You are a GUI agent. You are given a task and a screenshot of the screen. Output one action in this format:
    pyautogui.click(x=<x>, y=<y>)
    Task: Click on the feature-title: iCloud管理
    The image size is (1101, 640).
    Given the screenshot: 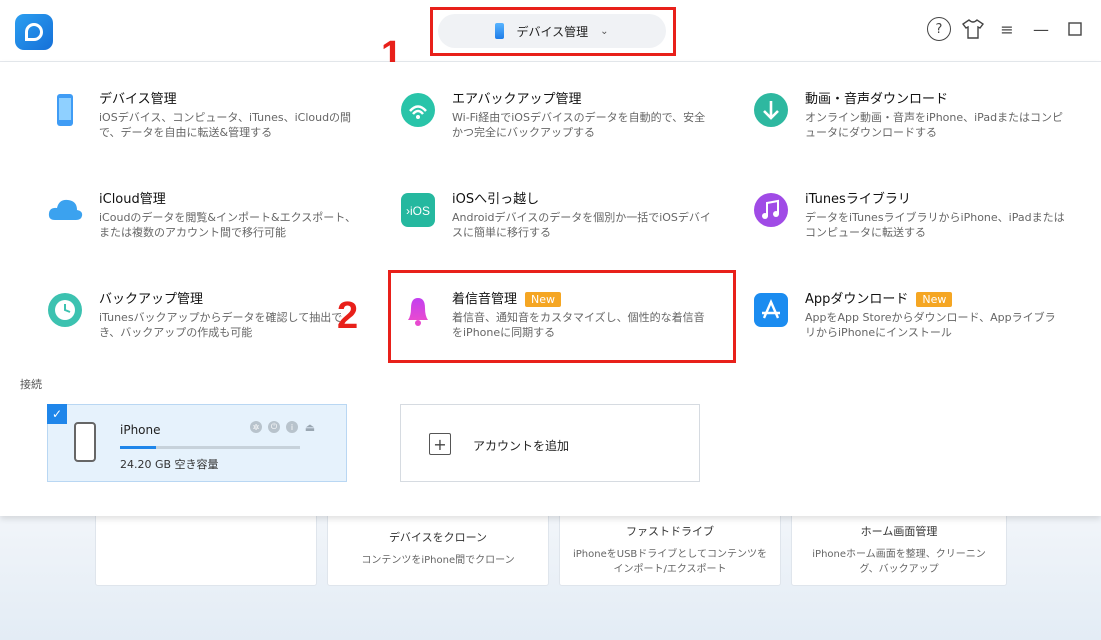 What is the action you would take?
    pyautogui.click(x=132, y=199)
    